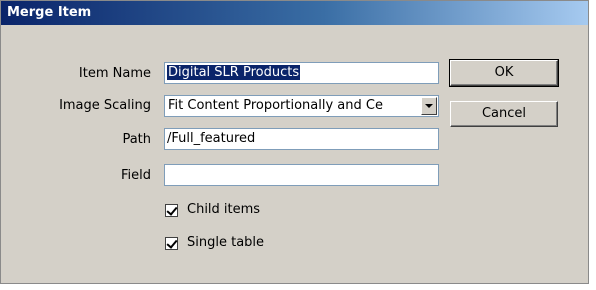  Describe the element at coordinates (275, 105) in the screenshot. I see `image-scaling-value: Fit Content Proportionally and Ce` at that location.